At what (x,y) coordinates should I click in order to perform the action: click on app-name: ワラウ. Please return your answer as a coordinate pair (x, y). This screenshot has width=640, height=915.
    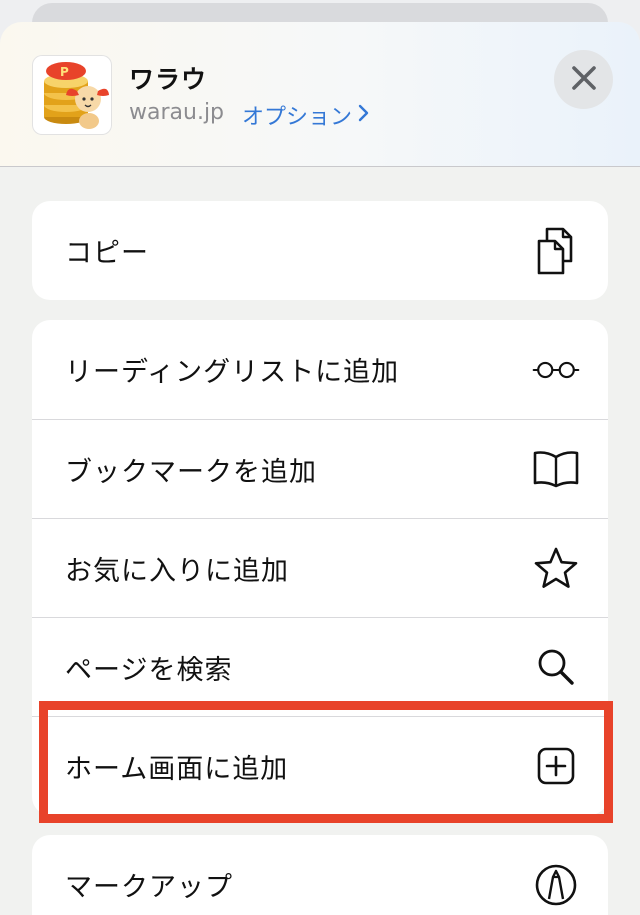
    Looking at the image, I should click on (168, 79).